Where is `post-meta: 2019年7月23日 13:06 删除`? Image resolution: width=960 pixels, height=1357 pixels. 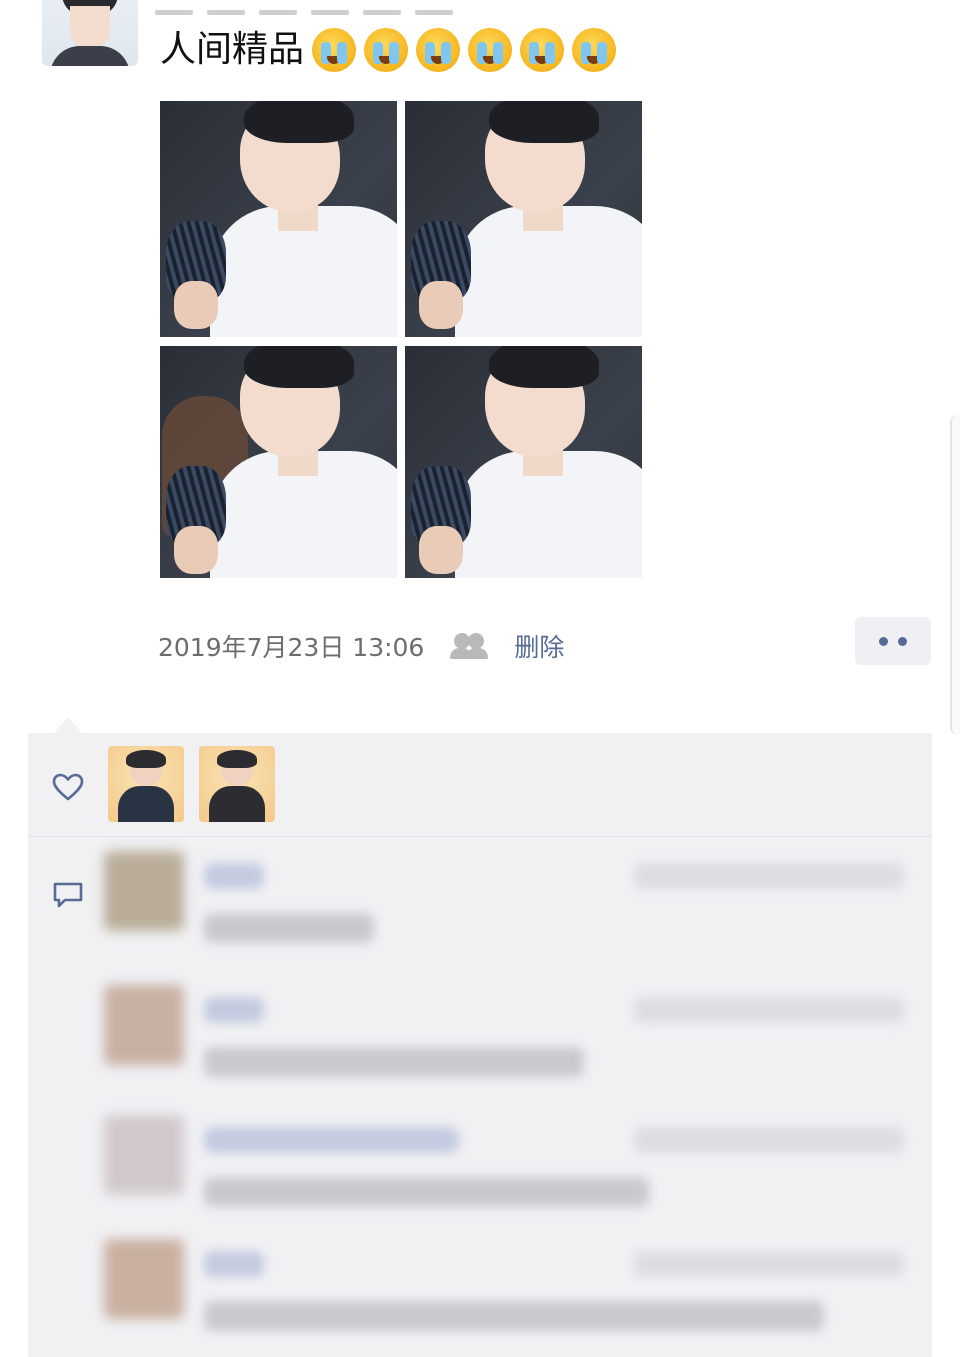
post-meta: 2019年7月23日 13:06 删除 is located at coordinates (361, 646).